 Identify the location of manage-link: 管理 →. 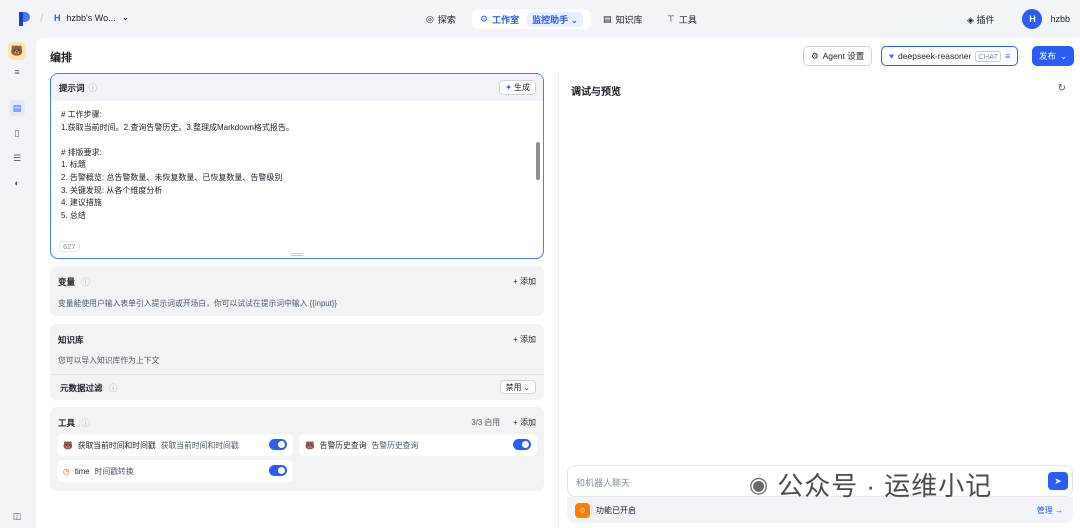
(1050, 510).